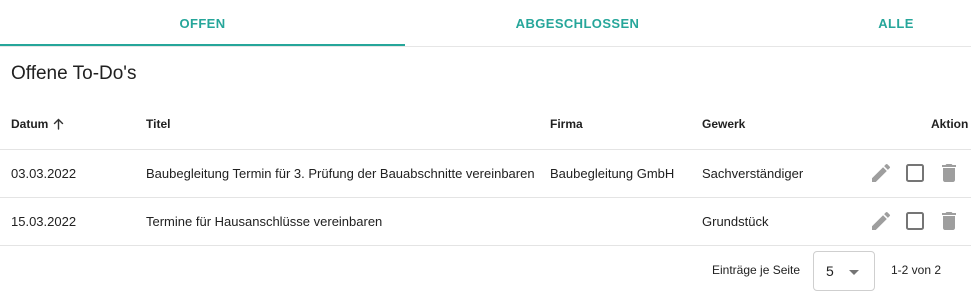 This screenshot has height=299, width=977. Describe the element at coordinates (830, 271) in the screenshot. I see `rows-per-page-value: 5` at that location.